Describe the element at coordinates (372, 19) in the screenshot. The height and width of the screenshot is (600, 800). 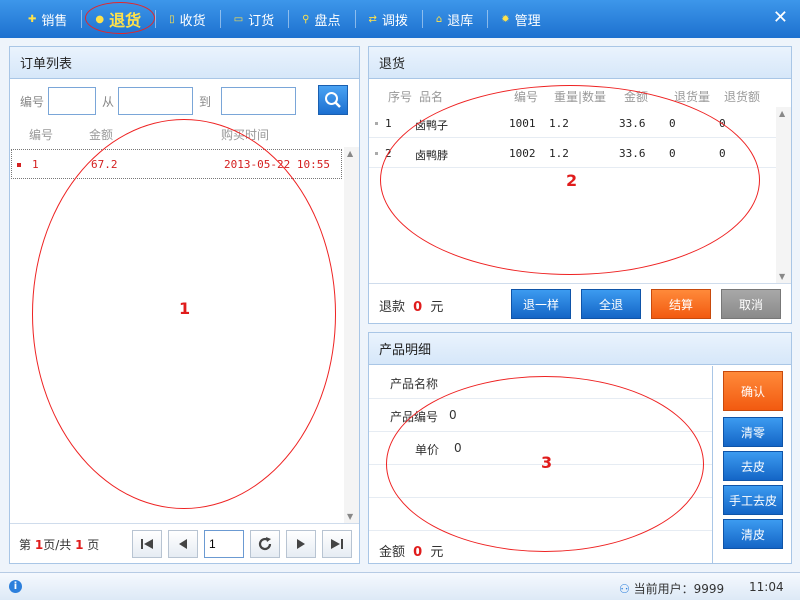
I see `transfer-icon: ⇄` at that location.